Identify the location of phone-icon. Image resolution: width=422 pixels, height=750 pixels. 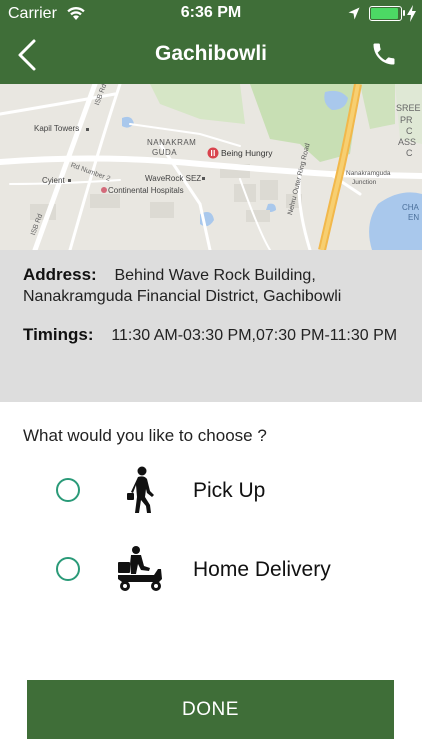
(384, 54).